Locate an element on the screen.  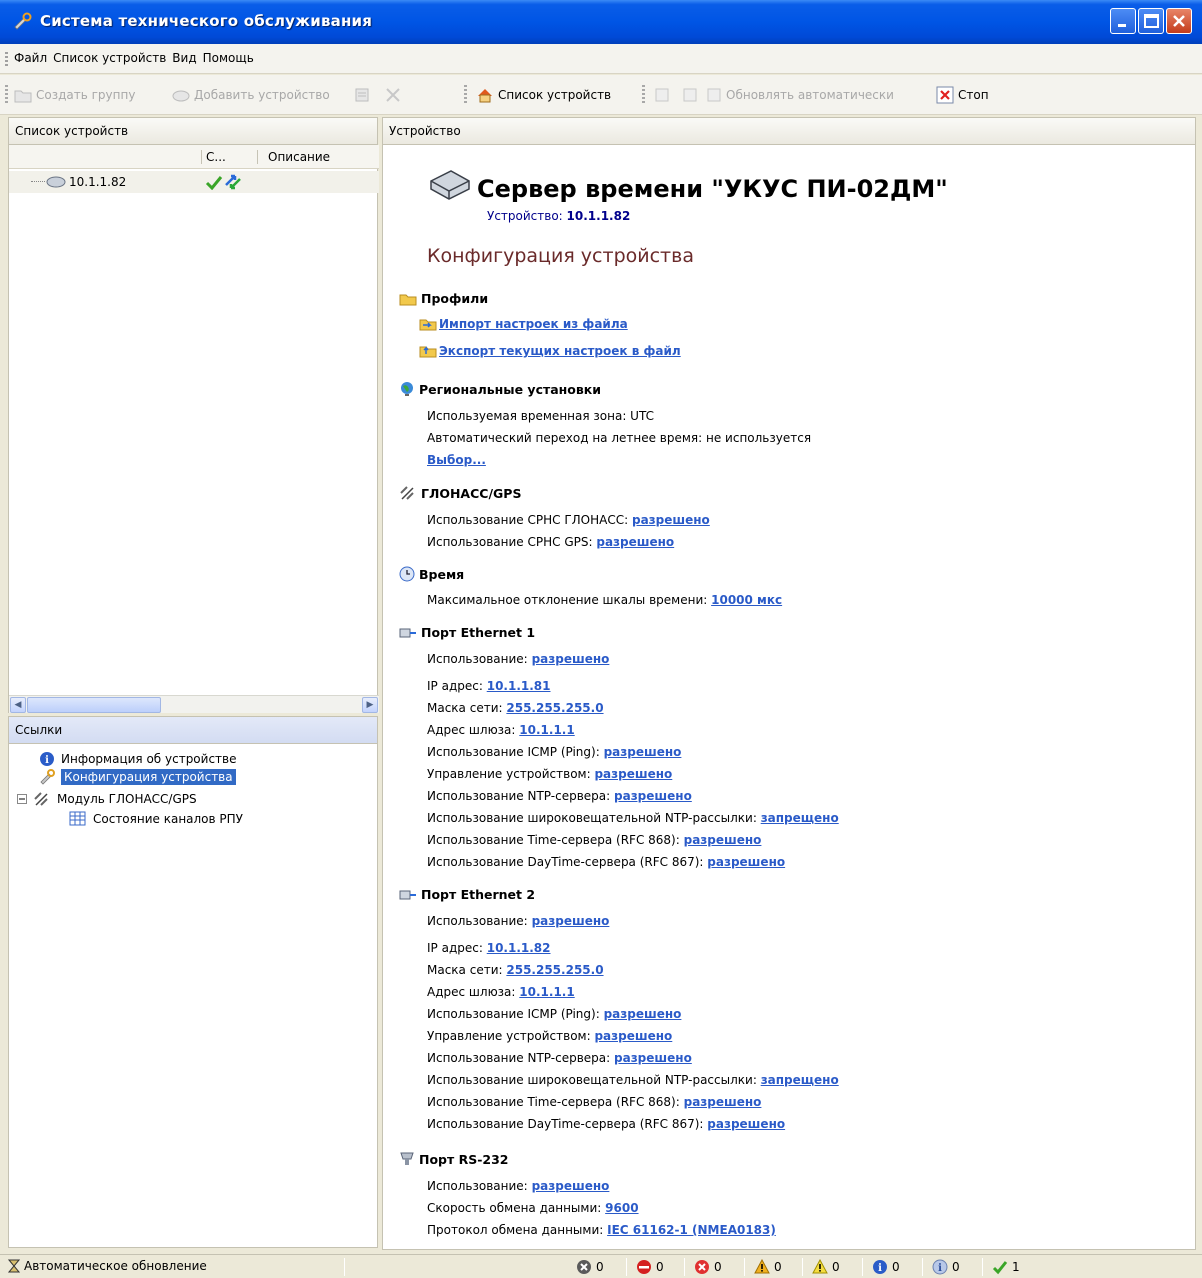
checkmark-icon is located at coordinates (1000, 1268).